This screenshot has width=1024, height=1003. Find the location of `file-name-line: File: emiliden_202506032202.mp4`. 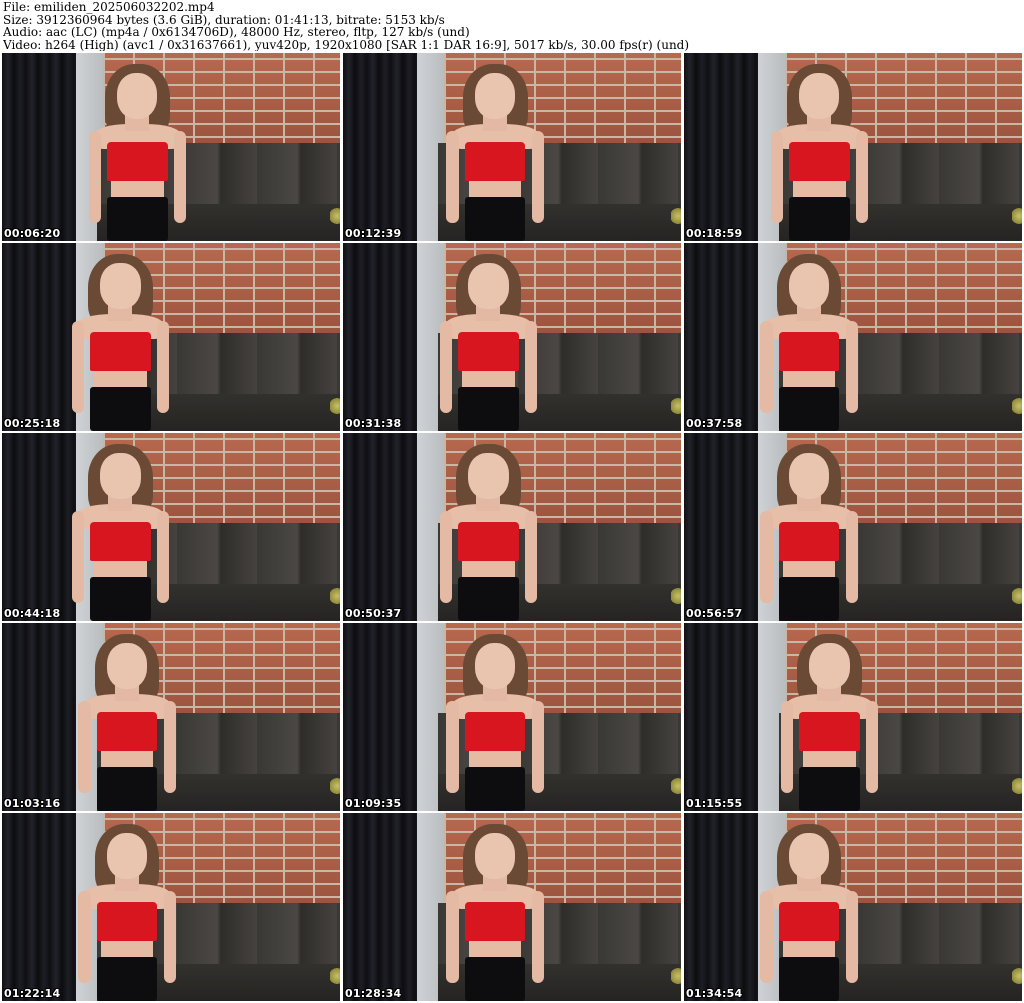

file-name-line: File: emiliden_202506032202.mp4 is located at coordinates (109, 7).